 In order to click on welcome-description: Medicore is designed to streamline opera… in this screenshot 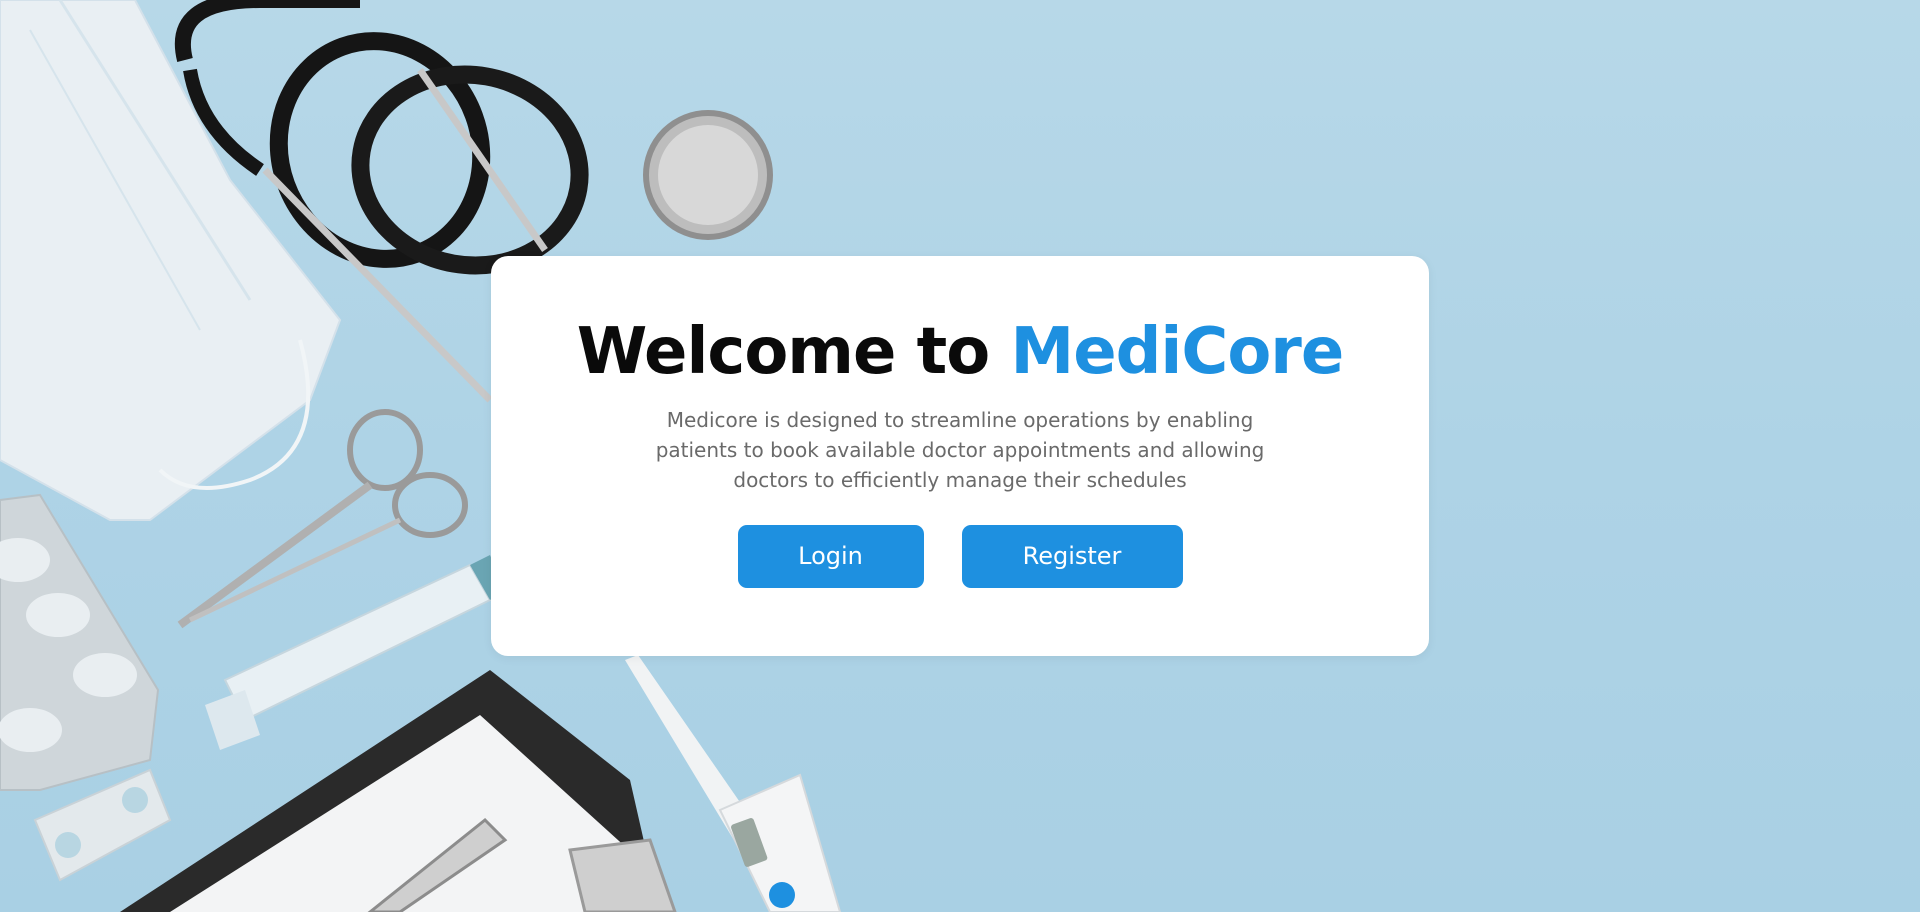, I will do `click(960, 449)`.